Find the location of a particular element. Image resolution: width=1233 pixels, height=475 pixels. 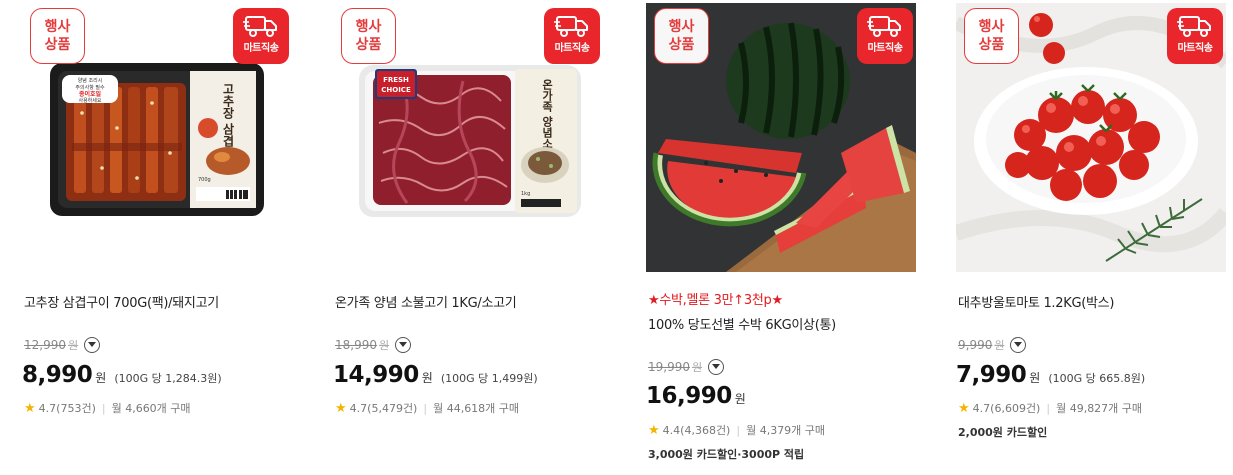

review-summary: ★ 4.4 (4,368건) | 월 4,379개 구매 is located at coordinates (736, 430).